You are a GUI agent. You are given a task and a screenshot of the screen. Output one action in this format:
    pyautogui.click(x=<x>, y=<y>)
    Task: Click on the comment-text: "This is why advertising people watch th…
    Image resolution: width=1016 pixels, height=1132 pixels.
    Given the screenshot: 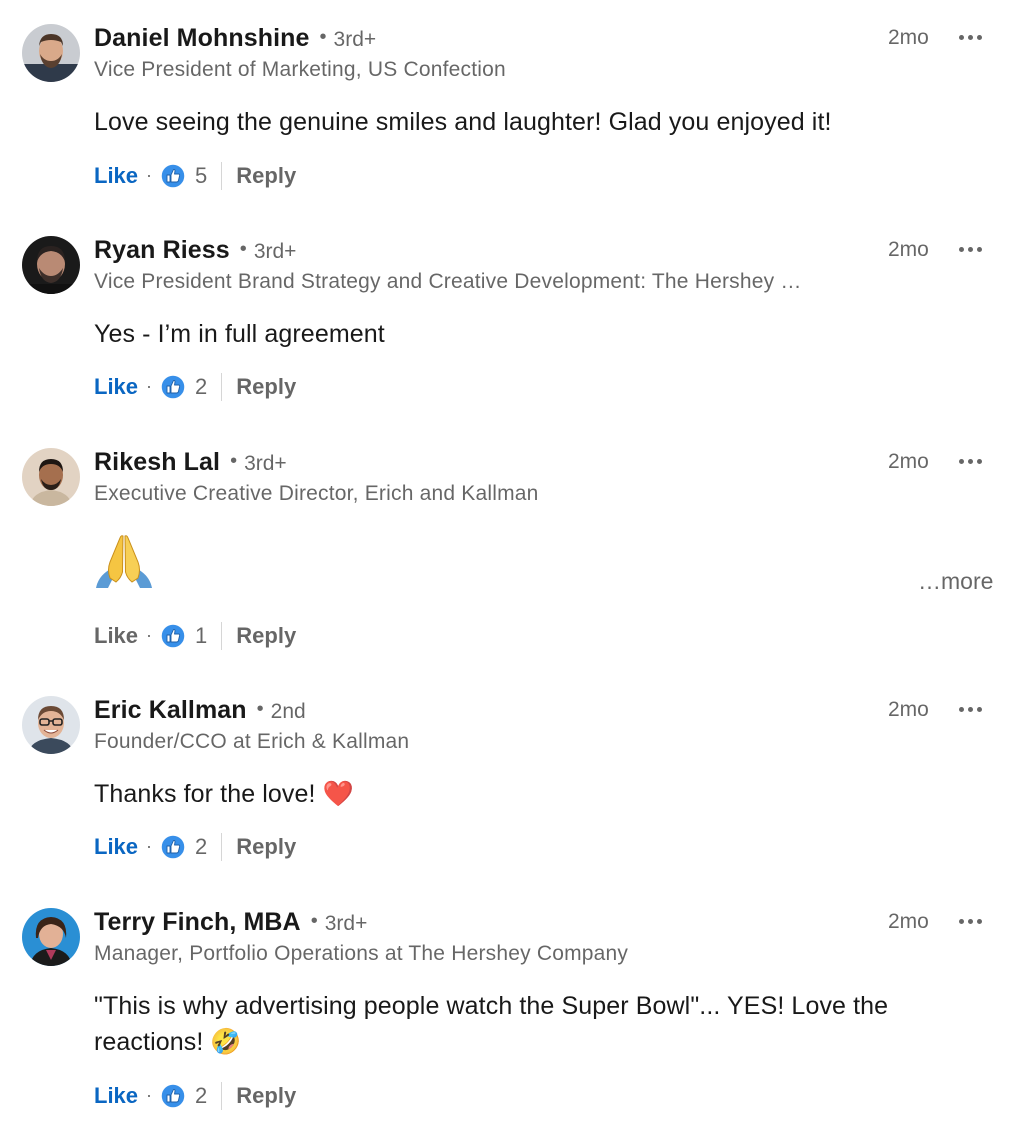 What is the action you would take?
    pyautogui.click(x=491, y=1024)
    